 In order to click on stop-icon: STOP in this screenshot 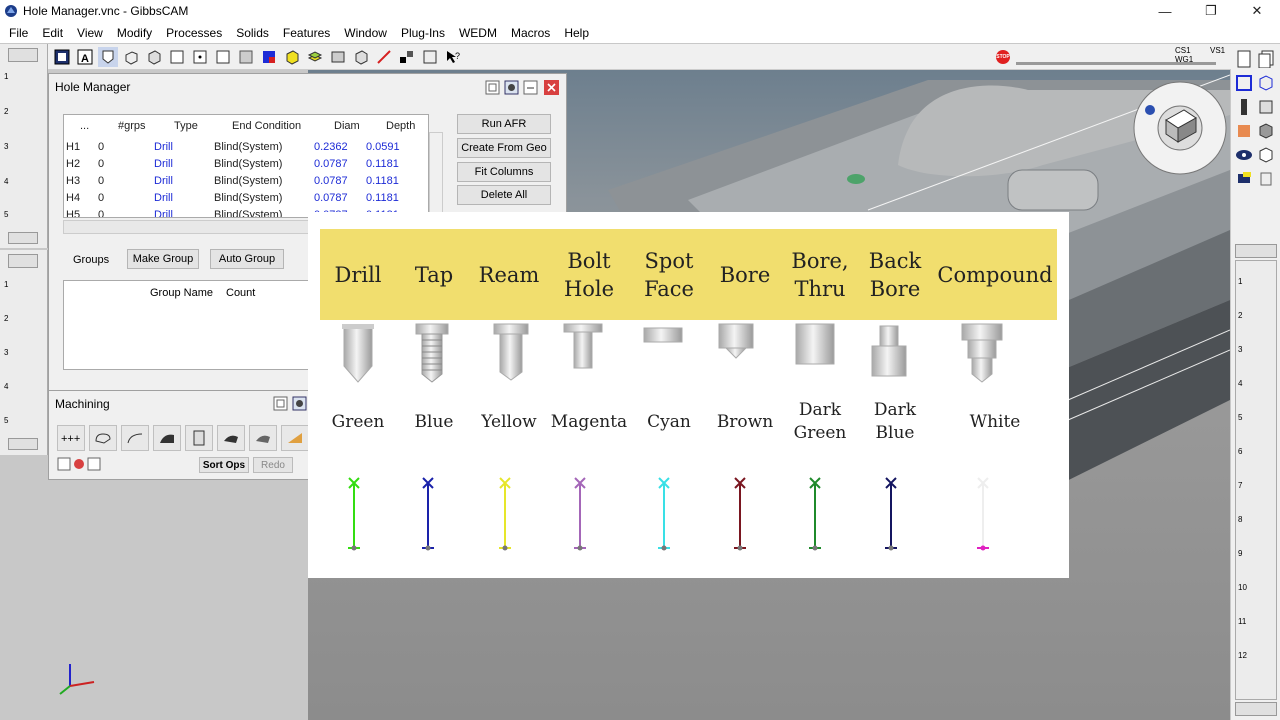, I will do `click(1003, 57)`.